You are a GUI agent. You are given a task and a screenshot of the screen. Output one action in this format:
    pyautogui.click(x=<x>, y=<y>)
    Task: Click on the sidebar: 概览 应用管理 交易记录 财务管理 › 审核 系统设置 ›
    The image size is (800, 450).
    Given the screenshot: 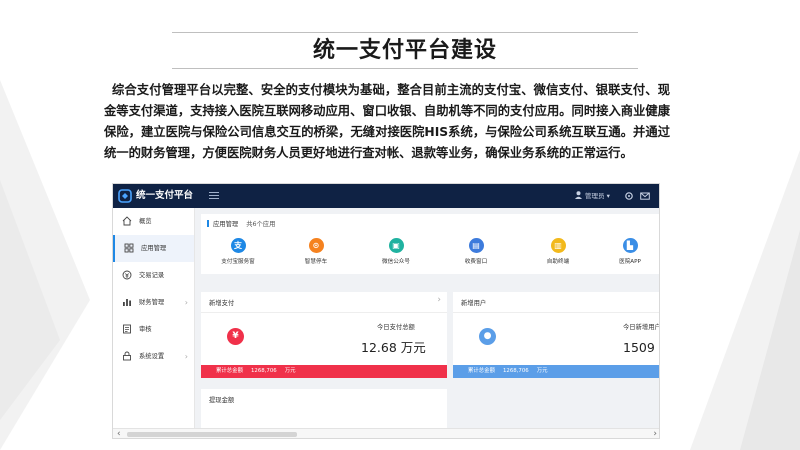 What is the action you would take?
    pyautogui.click(x=154, y=318)
    